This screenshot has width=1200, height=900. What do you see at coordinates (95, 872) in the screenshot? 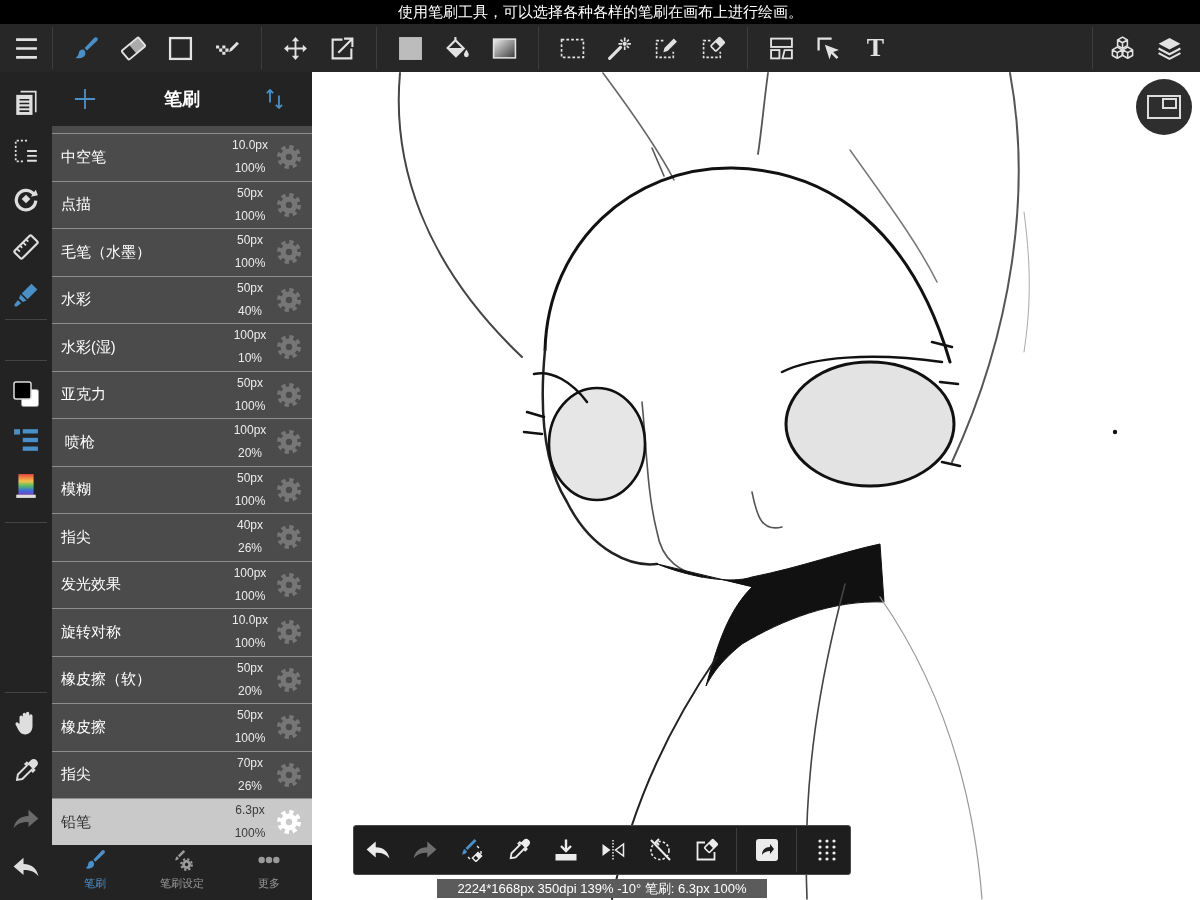
I see `brush-panel-tab: 笔刷` at bounding box center [95, 872].